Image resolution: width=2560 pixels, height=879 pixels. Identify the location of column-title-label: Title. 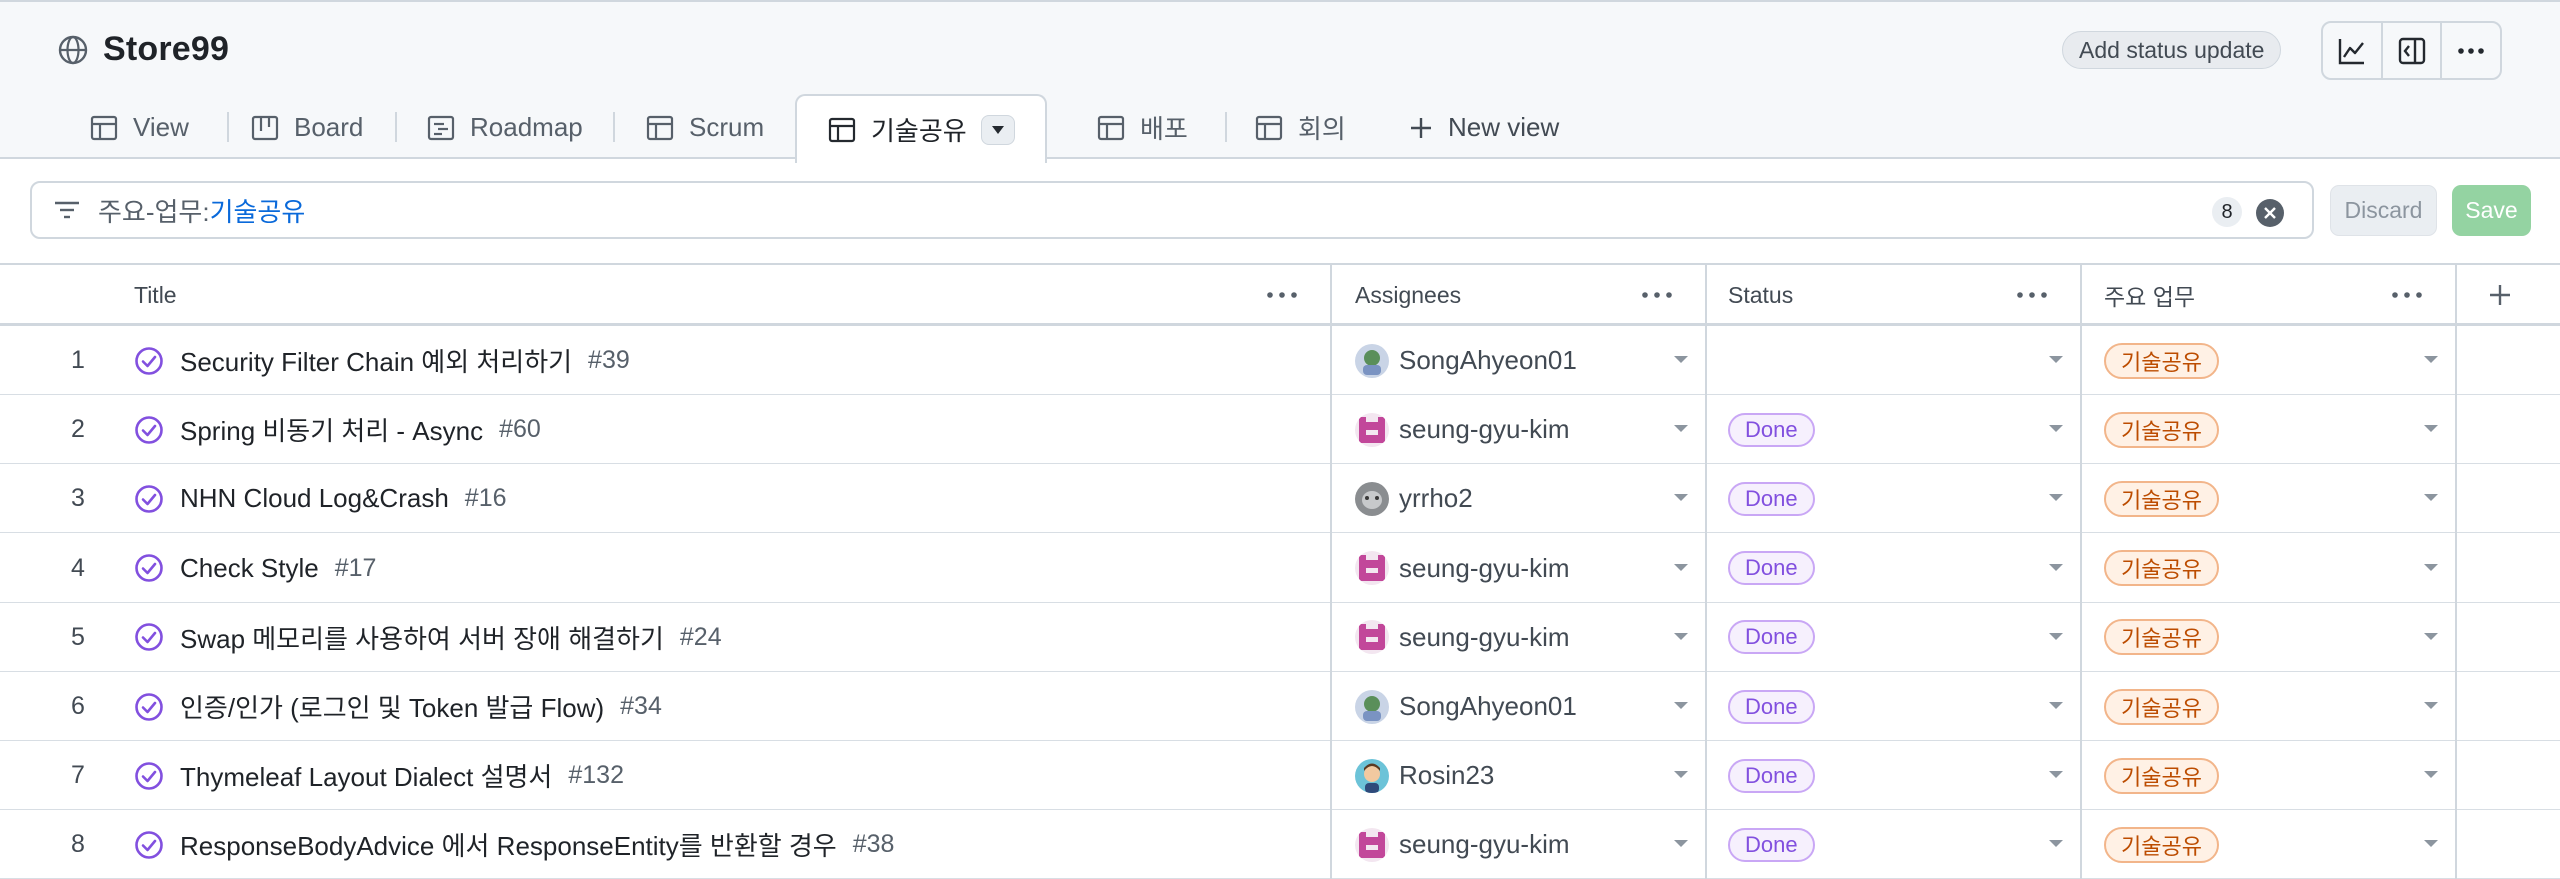
(155, 294).